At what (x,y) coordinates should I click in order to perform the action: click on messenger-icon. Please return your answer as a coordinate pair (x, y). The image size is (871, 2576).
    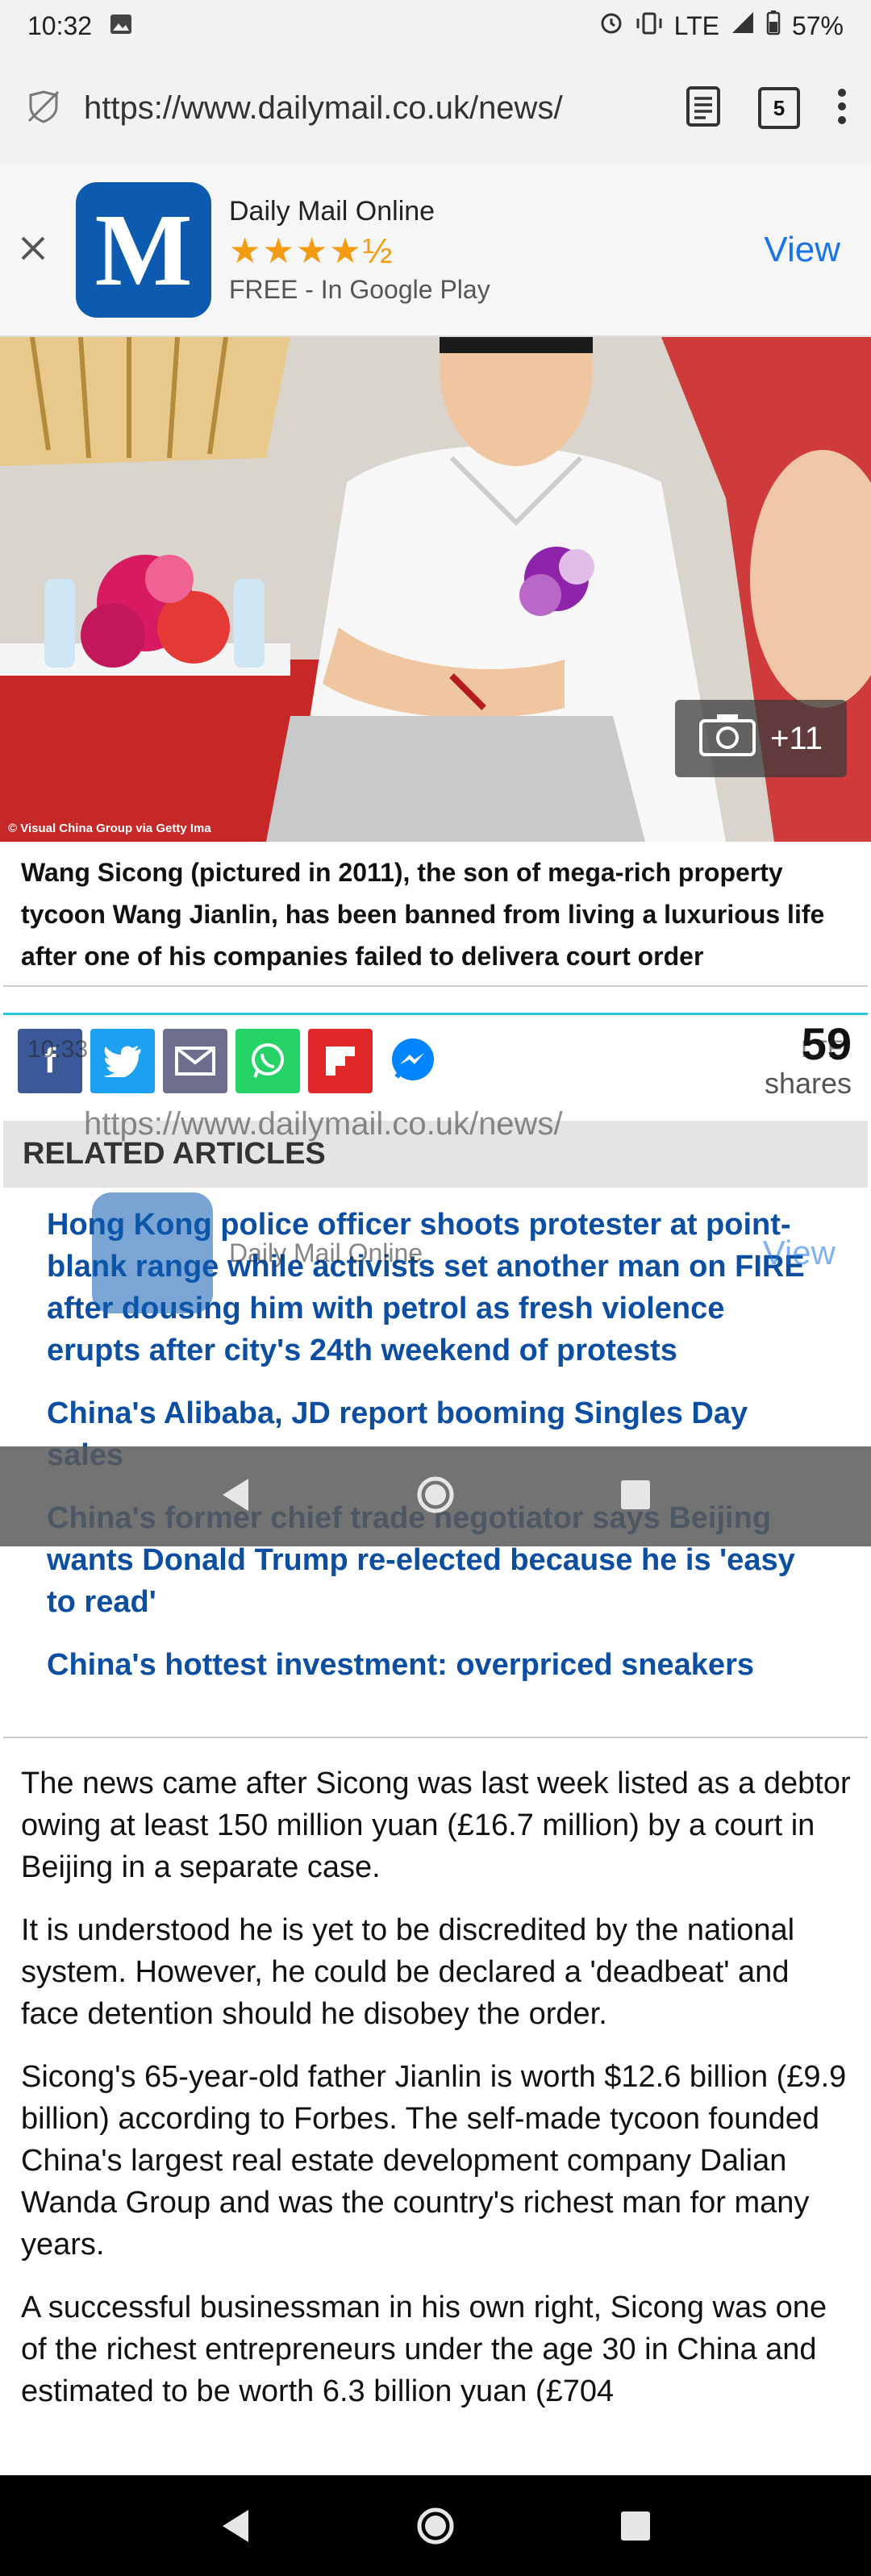
    Looking at the image, I should click on (413, 1061).